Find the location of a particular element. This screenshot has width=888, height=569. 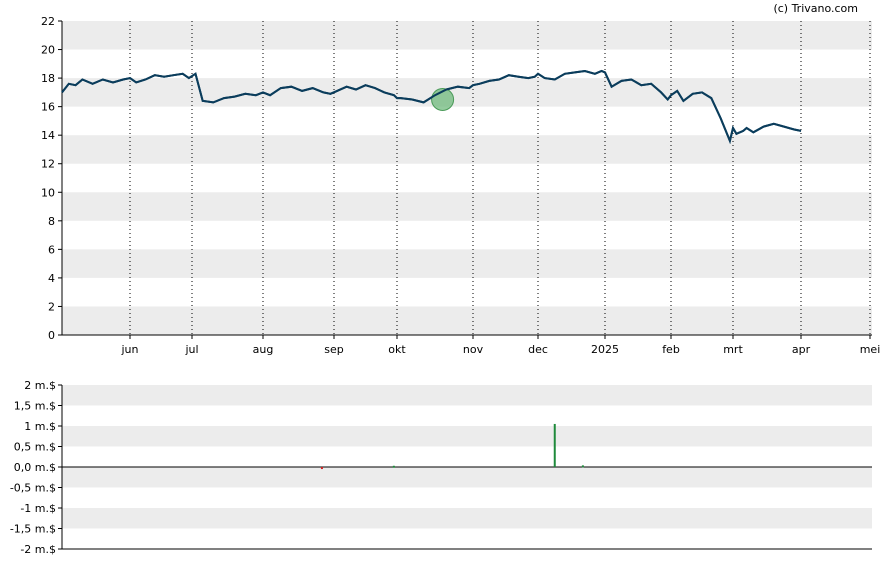

price-x-tick-label: 2025 is located at coordinates (605, 349).